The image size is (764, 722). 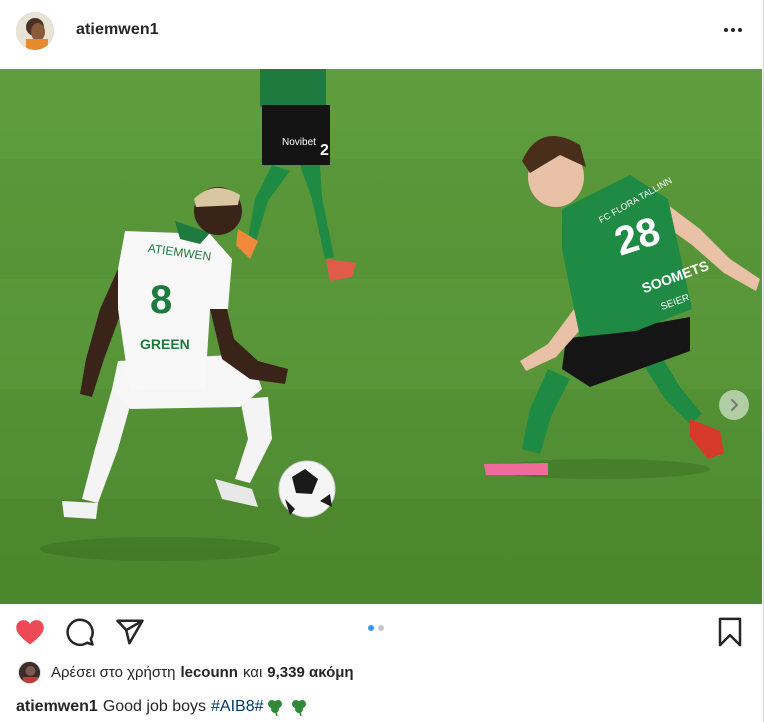 I want to click on share-button, so click(x=130, y=632).